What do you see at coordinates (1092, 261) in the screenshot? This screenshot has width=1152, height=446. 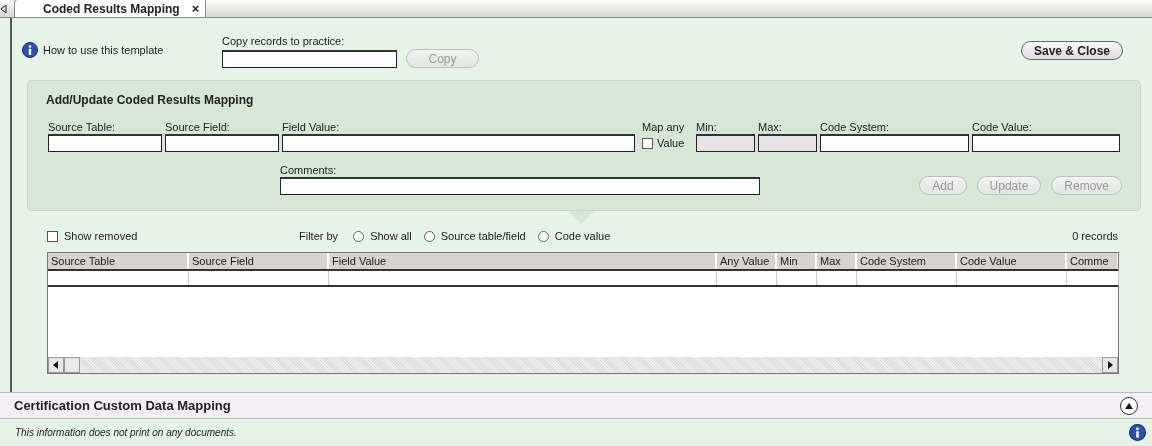 I see `column-header: Comme` at bounding box center [1092, 261].